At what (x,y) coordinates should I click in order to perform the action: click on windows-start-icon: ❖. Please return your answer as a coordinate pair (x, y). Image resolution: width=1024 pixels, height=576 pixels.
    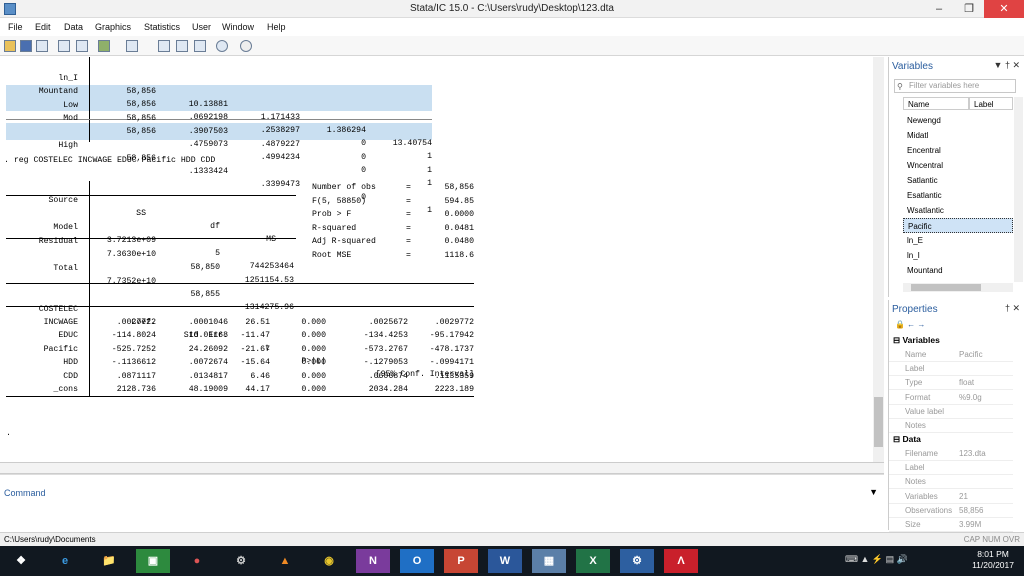
    Looking at the image, I should click on (21, 561).